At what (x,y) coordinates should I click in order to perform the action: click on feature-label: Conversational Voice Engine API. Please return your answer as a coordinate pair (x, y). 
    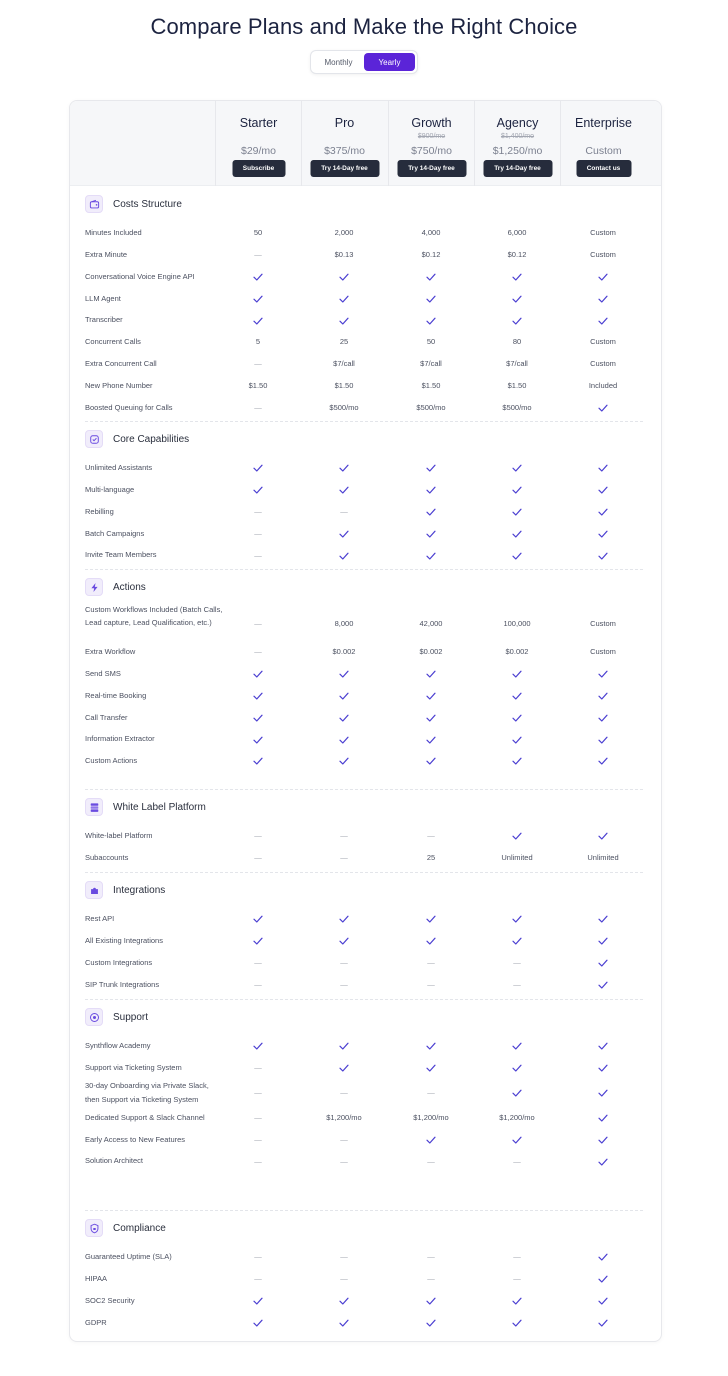
    Looking at the image, I should click on (140, 276).